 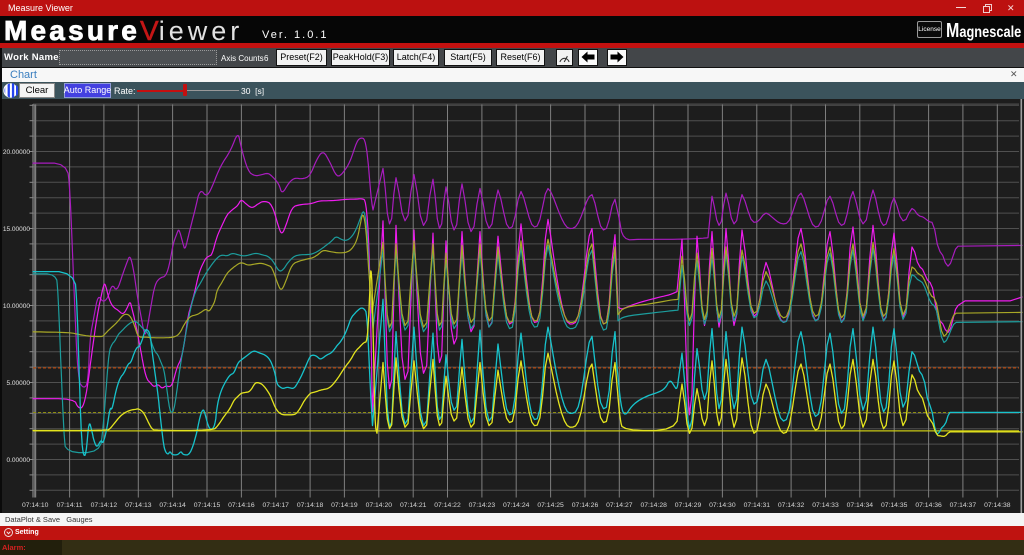 I want to click on svg-text: 07:14:19, so click(x=344, y=505).